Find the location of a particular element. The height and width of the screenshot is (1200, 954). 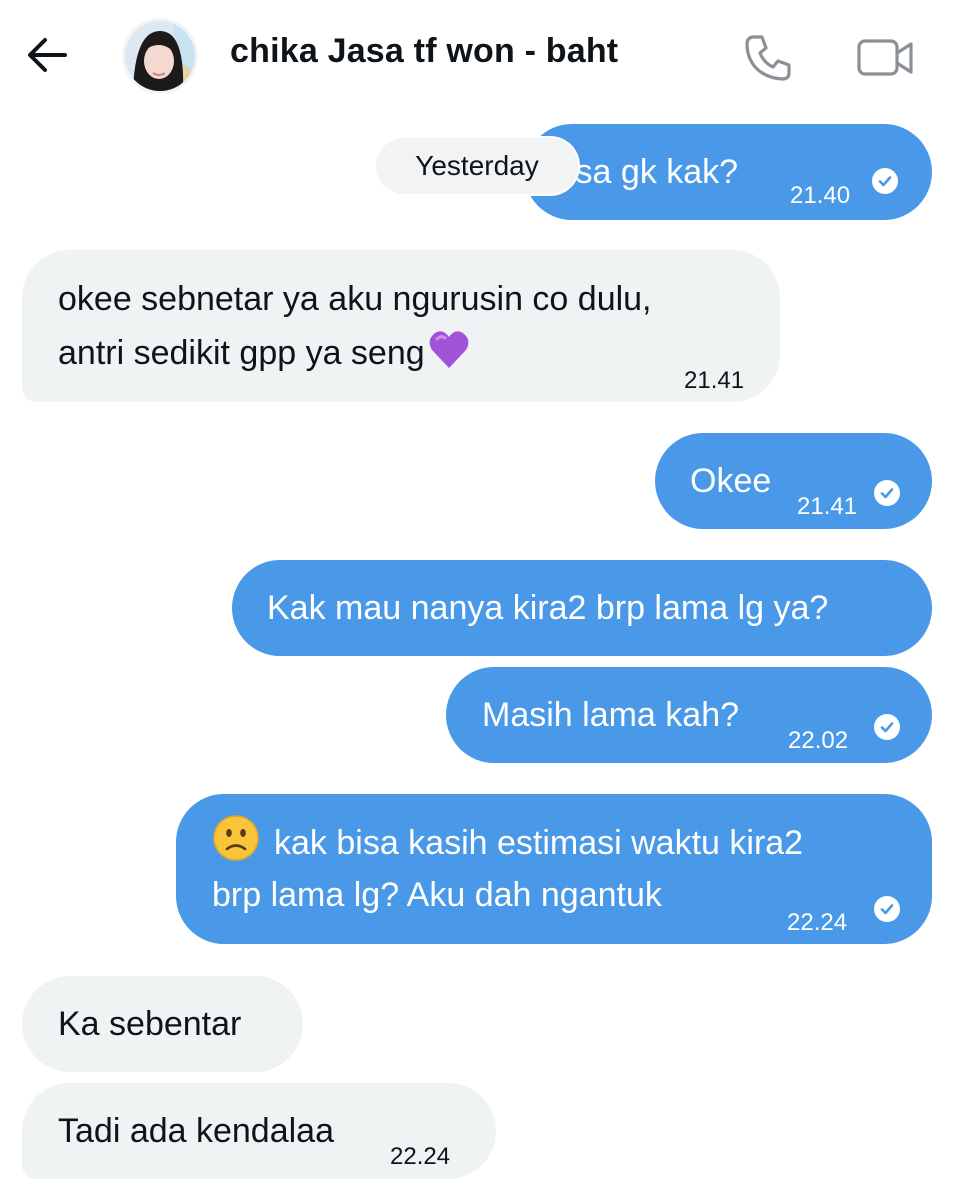

message-text-row: kak bisa kasih estimasi waktu kira2 is located at coordinates (507, 842).